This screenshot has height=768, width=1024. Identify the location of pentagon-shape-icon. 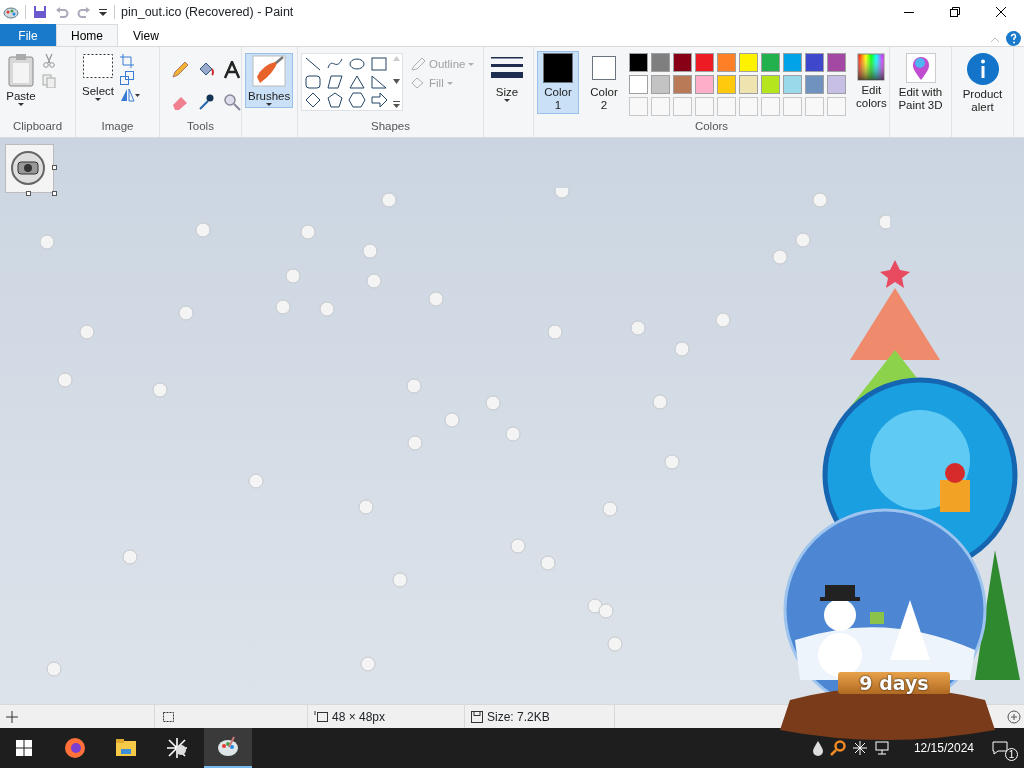
(335, 100).